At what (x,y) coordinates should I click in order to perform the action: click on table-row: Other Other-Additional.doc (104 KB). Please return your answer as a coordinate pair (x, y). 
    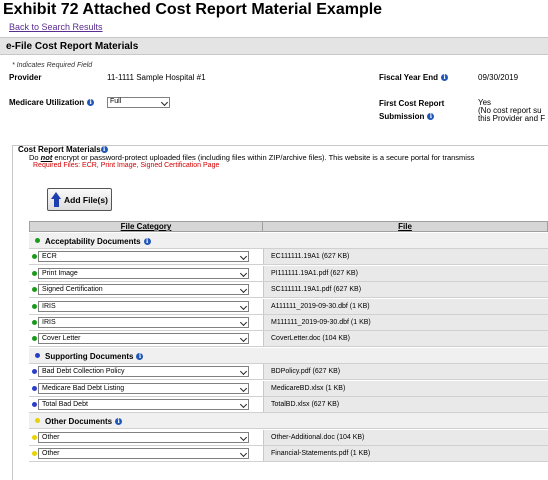
    Looking at the image, I should click on (288, 437).